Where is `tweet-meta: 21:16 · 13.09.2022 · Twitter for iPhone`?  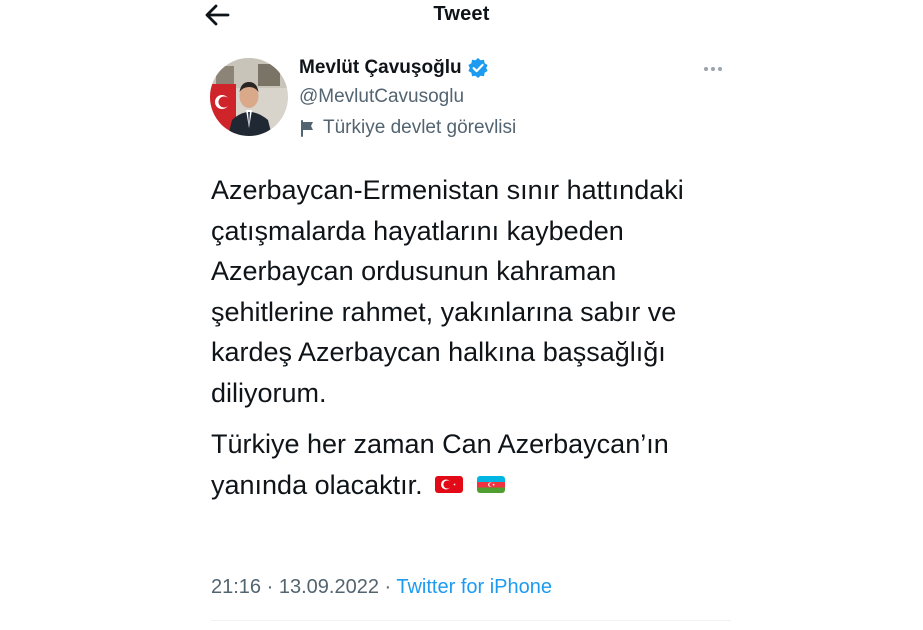 tweet-meta: 21:16 · 13.09.2022 · Twitter for iPhone is located at coordinates (381, 587).